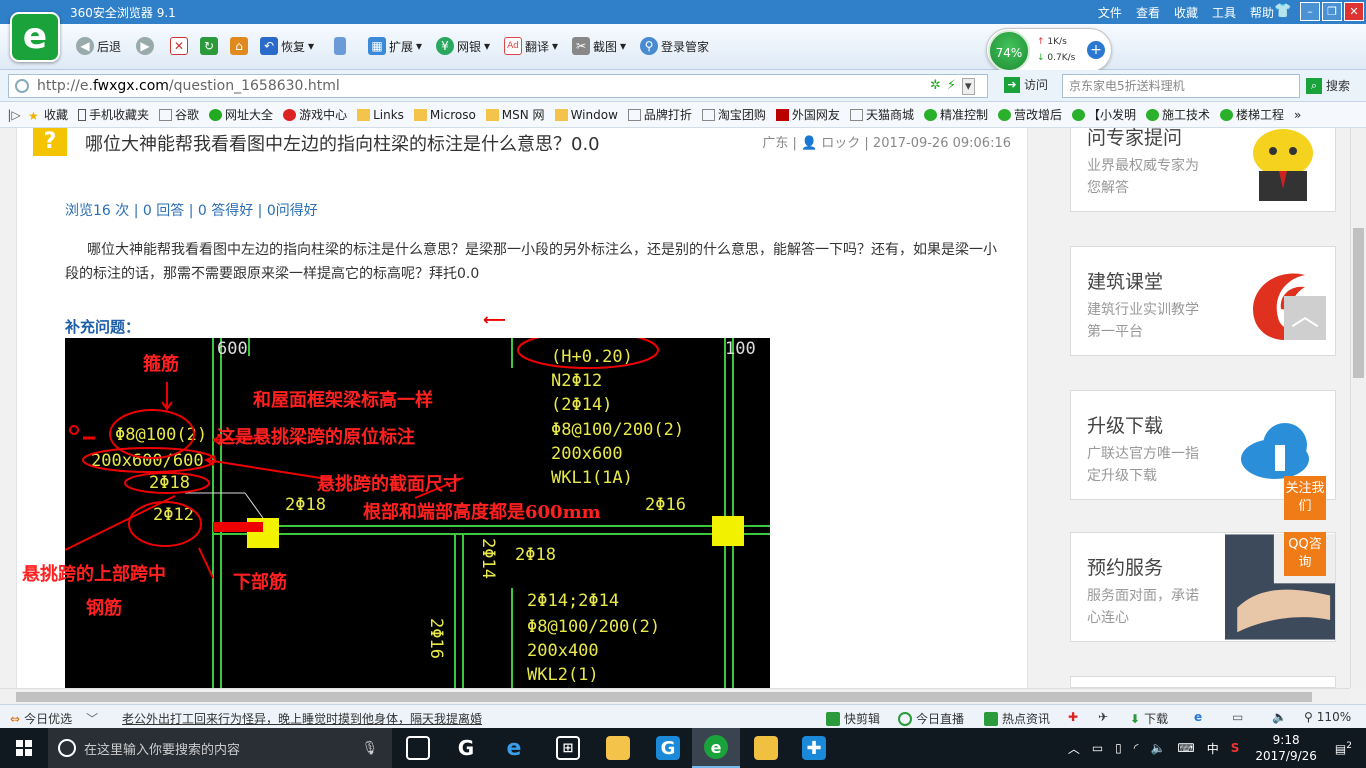  Describe the element at coordinates (807, 114) in the screenshot. I see `bookmark-item: 外国网友` at that location.